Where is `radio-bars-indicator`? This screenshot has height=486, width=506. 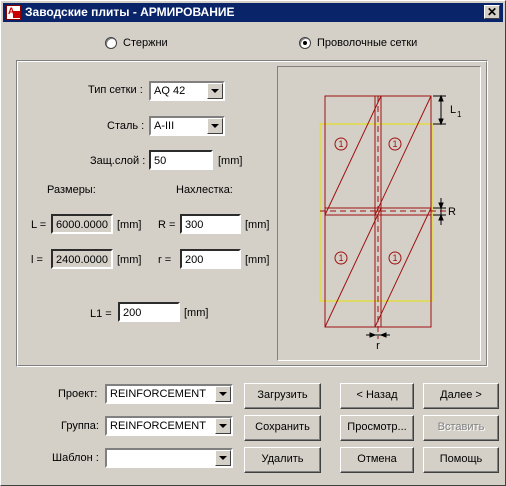 radio-bars-indicator is located at coordinates (111, 43).